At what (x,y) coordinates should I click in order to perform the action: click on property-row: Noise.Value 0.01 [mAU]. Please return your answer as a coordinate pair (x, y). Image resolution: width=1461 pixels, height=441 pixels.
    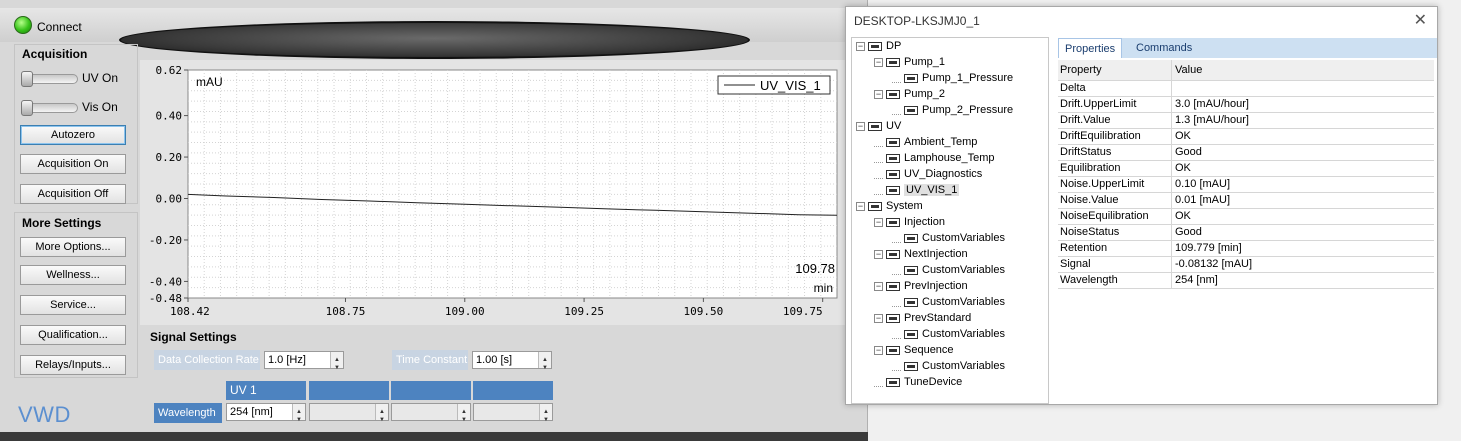
    Looking at the image, I should click on (1246, 201).